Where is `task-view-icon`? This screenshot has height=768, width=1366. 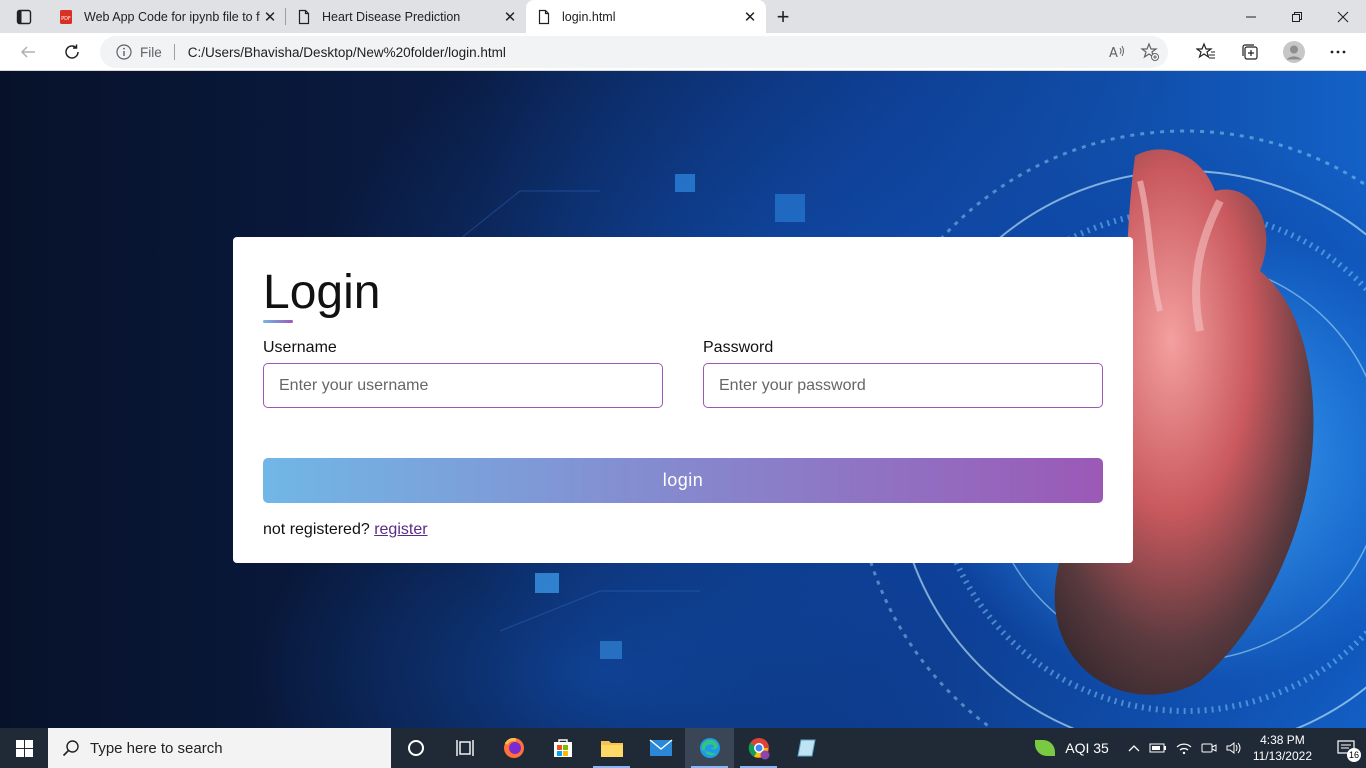
task-view-icon is located at coordinates (464, 748).